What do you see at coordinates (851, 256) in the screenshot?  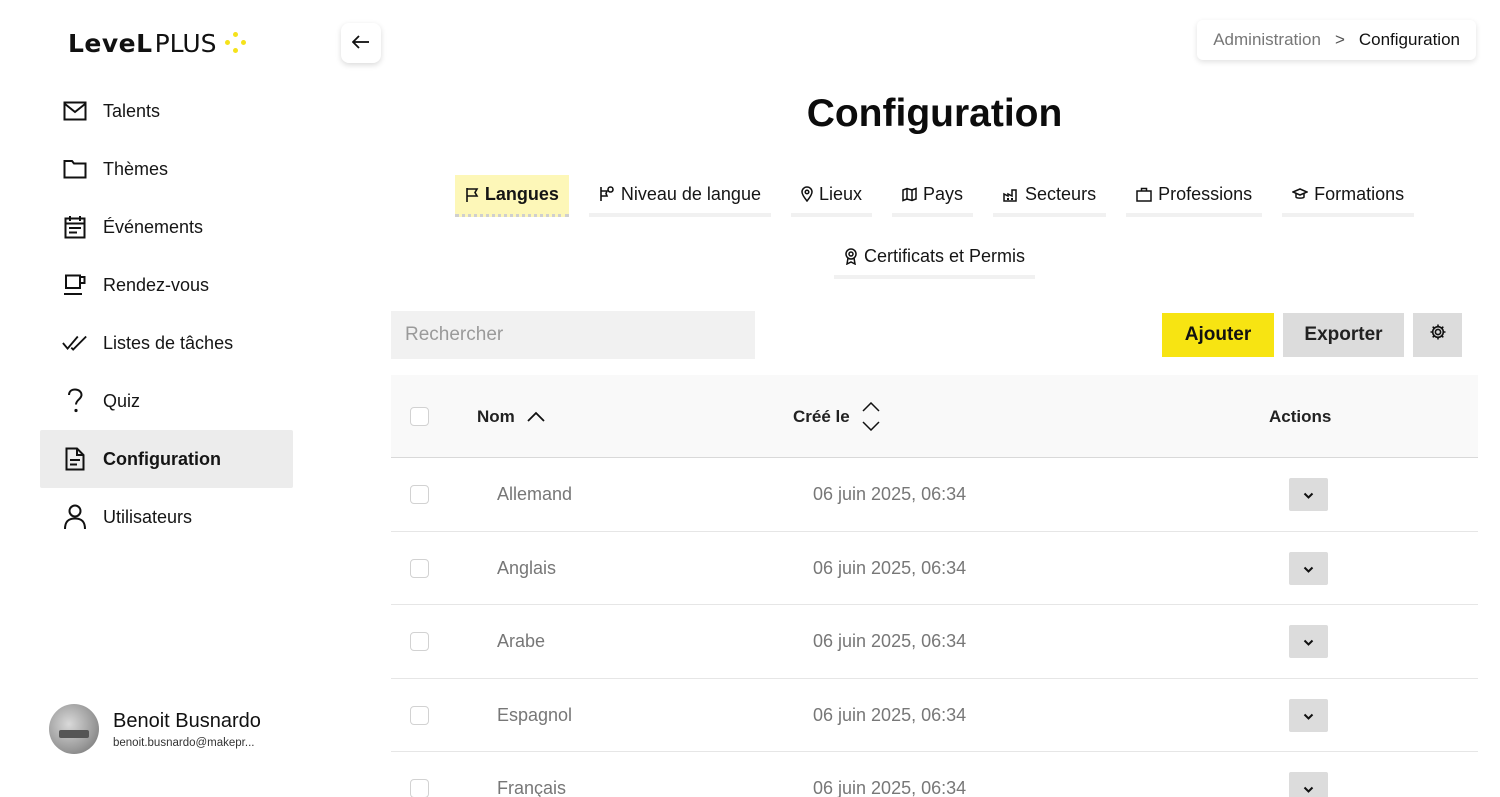 I see `award-icon` at bounding box center [851, 256].